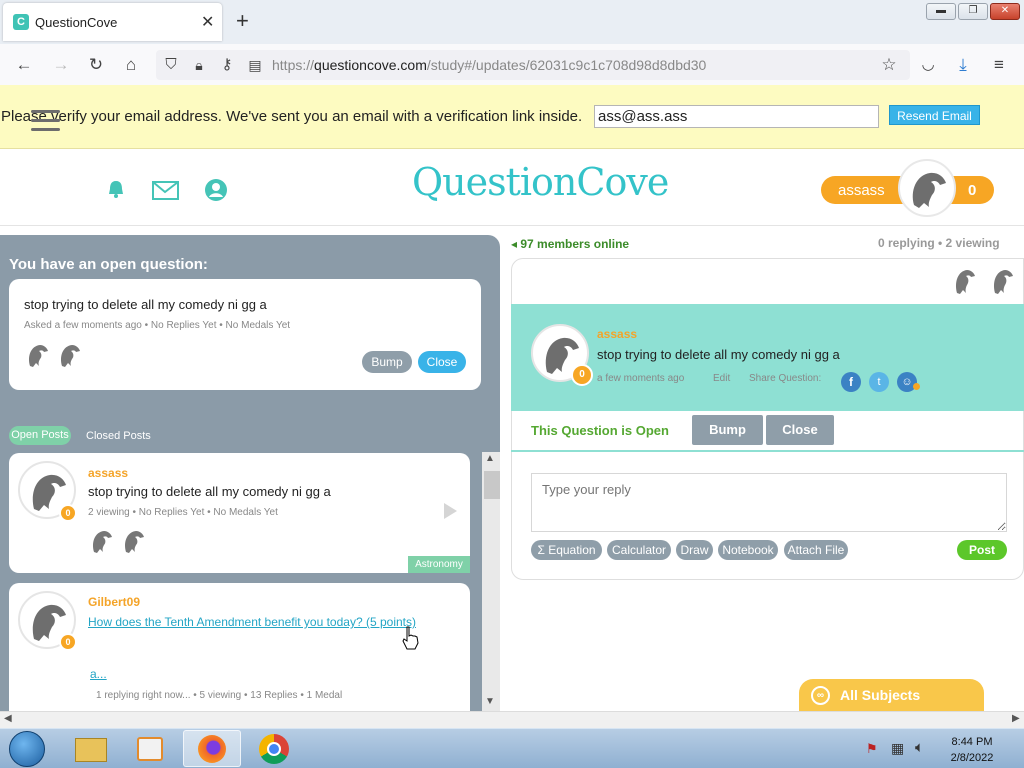 Image resolution: width=1024 pixels, height=768 pixels. What do you see at coordinates (61, 65) in the screenshot?
I see `forward-icon: →` at bounding box center [61, 65].